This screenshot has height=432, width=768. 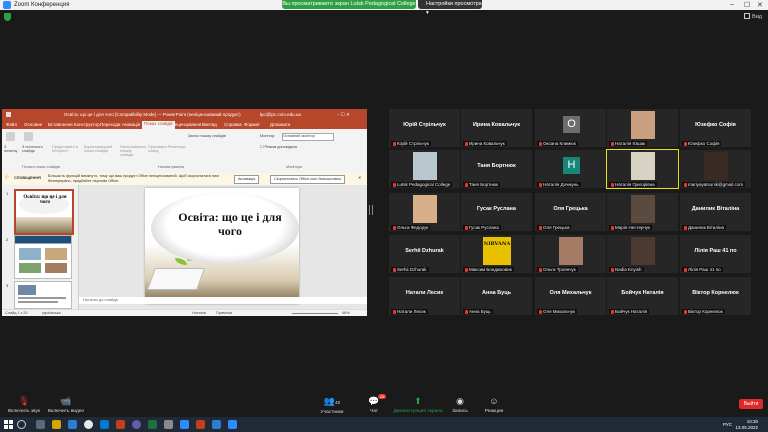 I want to click on viber-icon, so click(x=136, y=424).